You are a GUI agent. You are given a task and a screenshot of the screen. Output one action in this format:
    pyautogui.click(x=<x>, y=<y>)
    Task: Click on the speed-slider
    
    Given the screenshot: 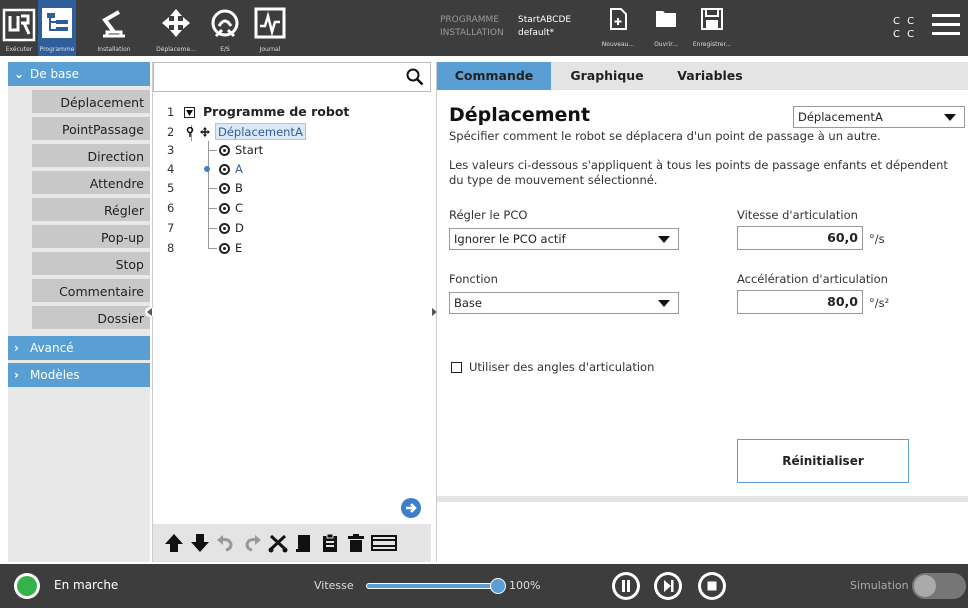 What is the action you would take?
    pyautogui.click(x=433, y=586)
    